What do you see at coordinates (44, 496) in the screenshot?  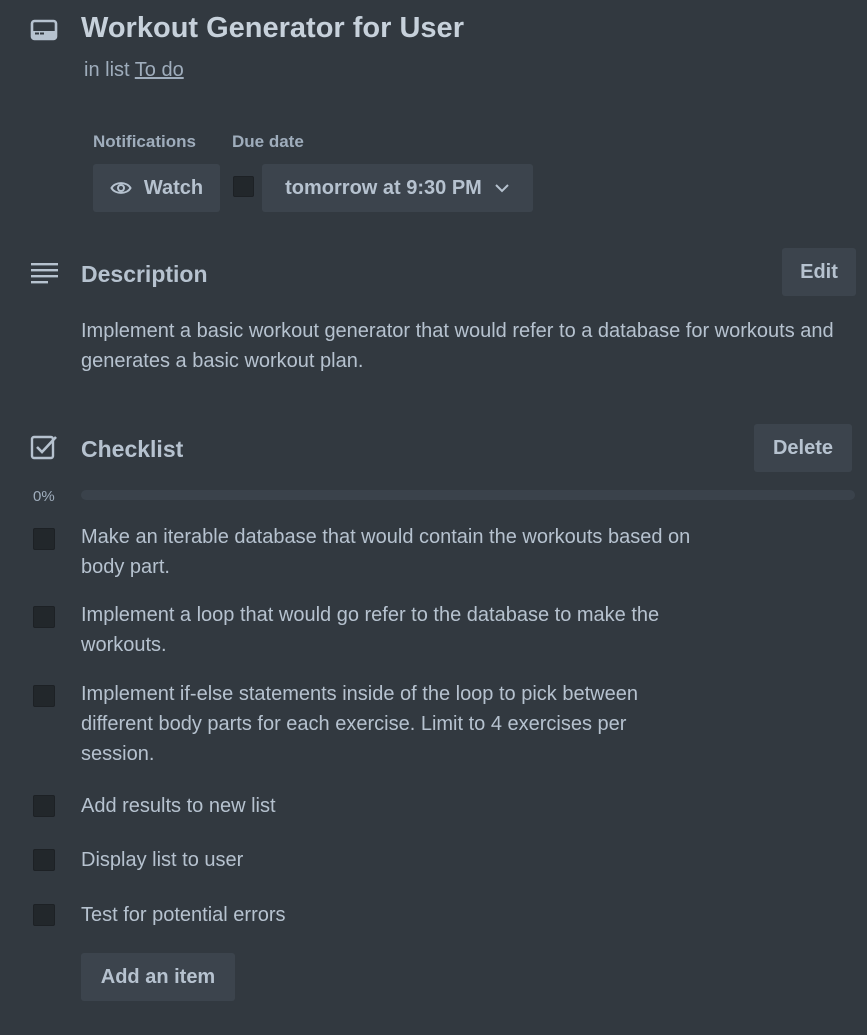 I see `progress-percent: 0%` at bounding box center [44, 496].